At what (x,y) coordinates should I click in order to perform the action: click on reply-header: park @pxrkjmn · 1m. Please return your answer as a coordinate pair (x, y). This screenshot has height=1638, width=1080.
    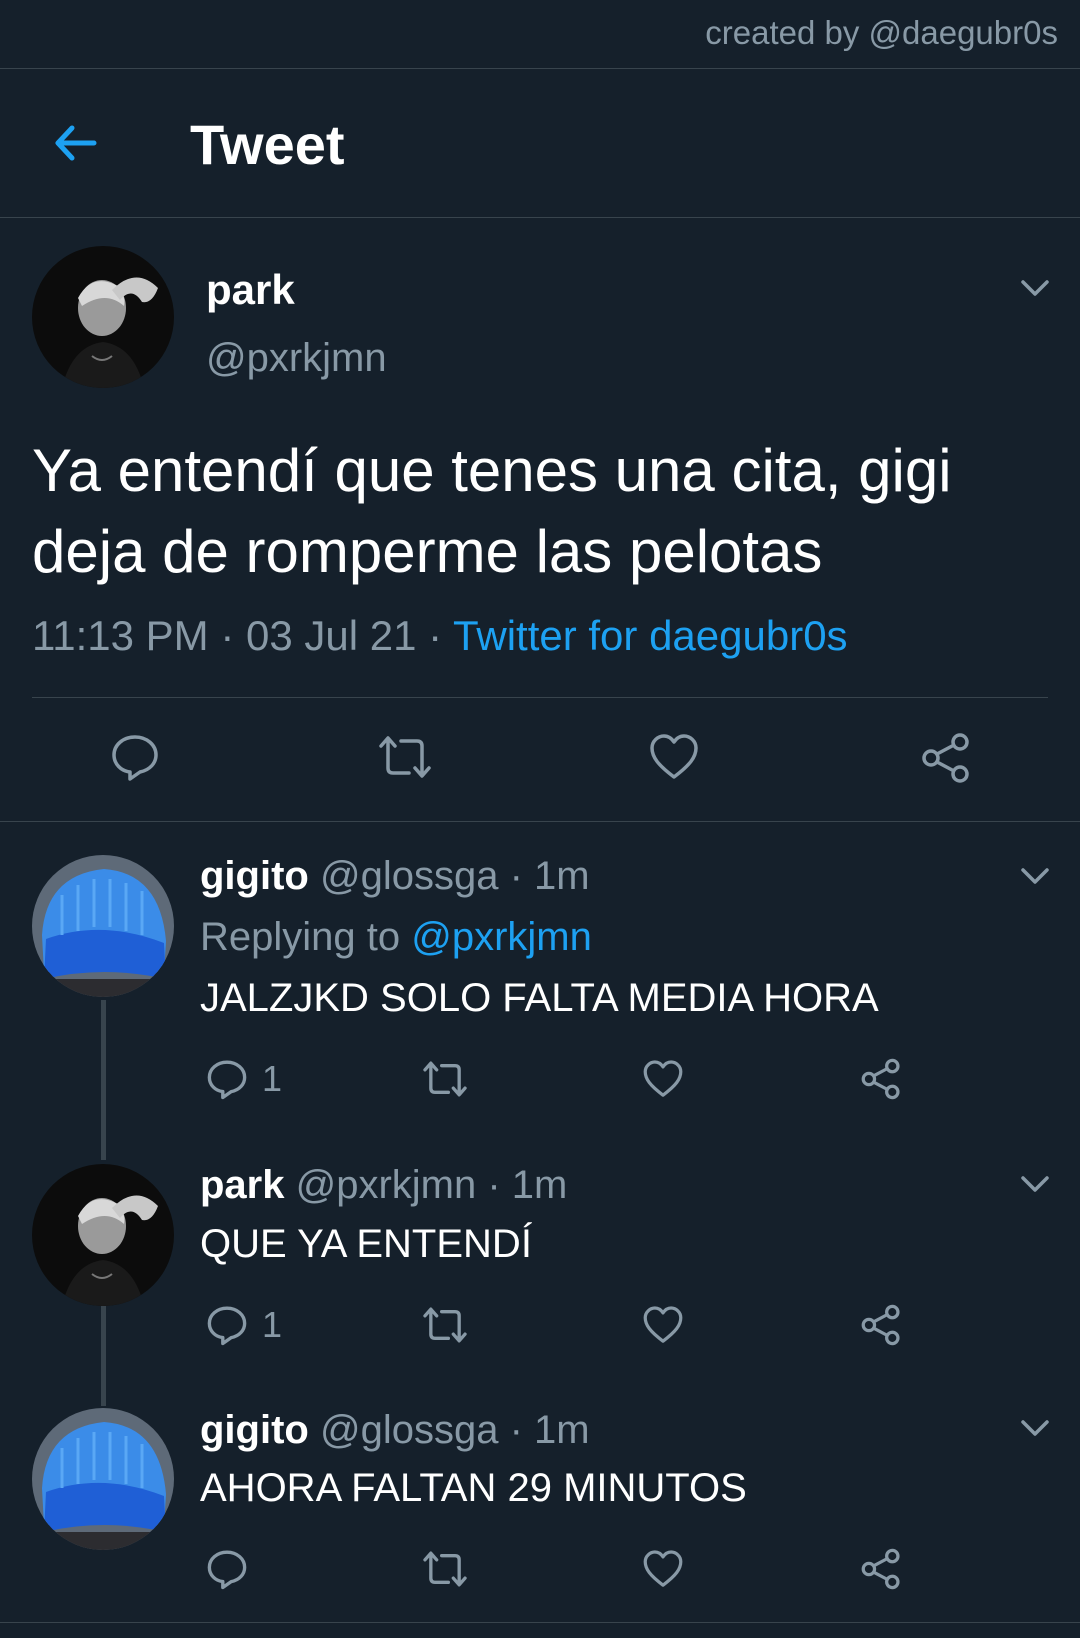
    Looking at the image, I should click on (383, 1185).